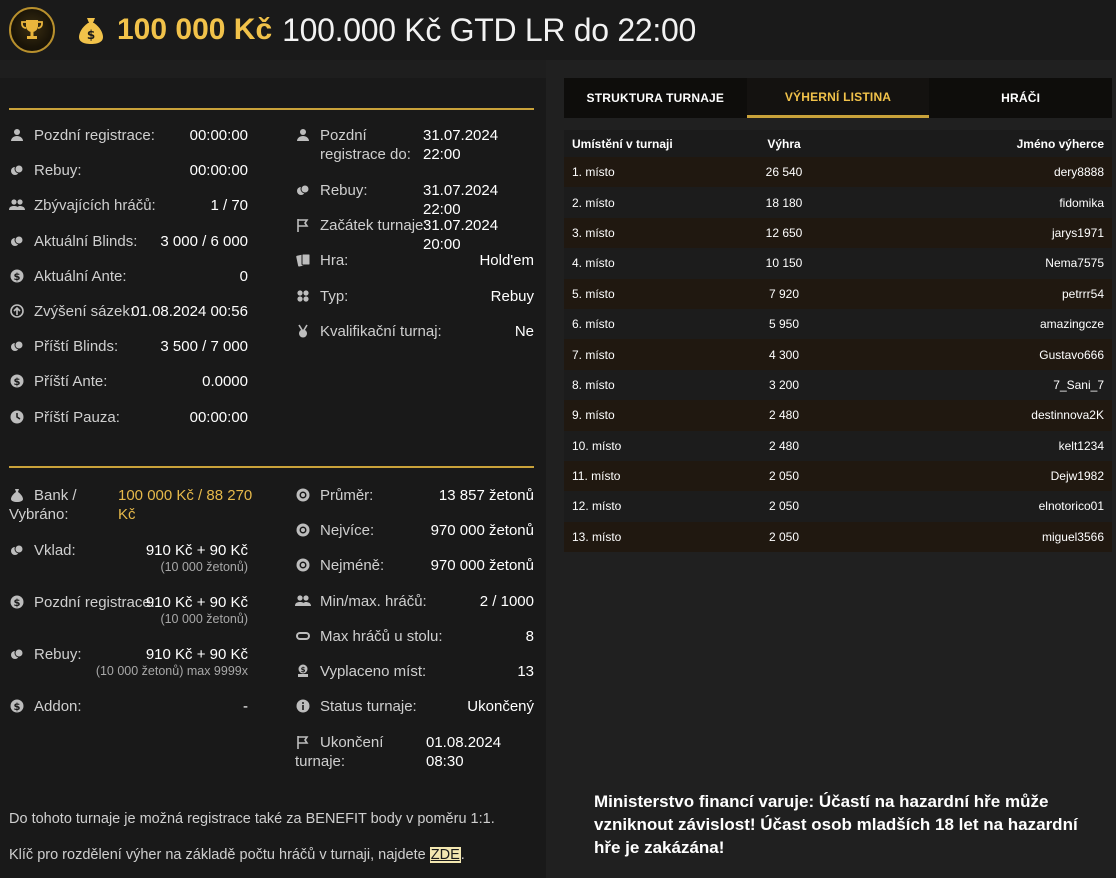 The image size is (1116, 878). I want to click on hra-row: Hra:, so click(321, 260).